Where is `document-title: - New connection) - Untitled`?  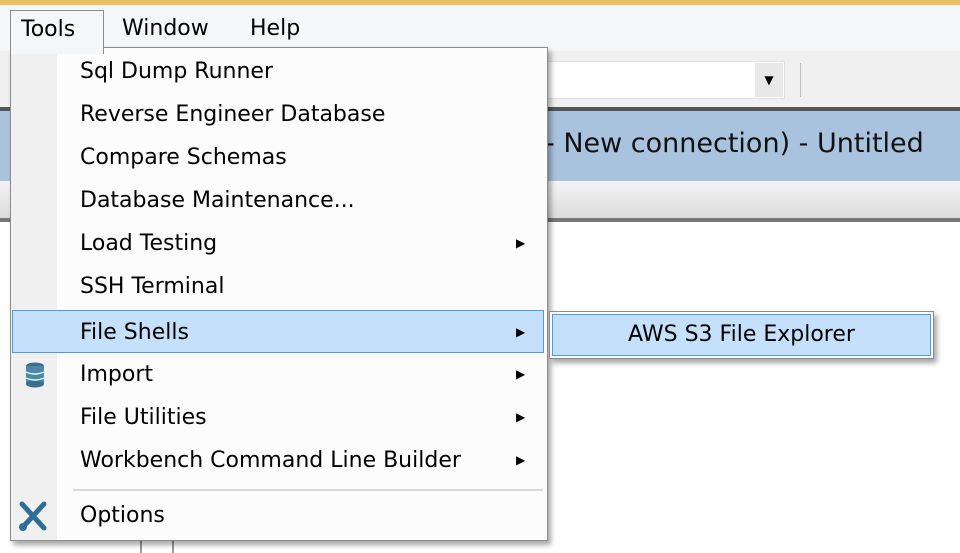 document-title: - New connection) - Untitled is located at coordinates (734, 143).